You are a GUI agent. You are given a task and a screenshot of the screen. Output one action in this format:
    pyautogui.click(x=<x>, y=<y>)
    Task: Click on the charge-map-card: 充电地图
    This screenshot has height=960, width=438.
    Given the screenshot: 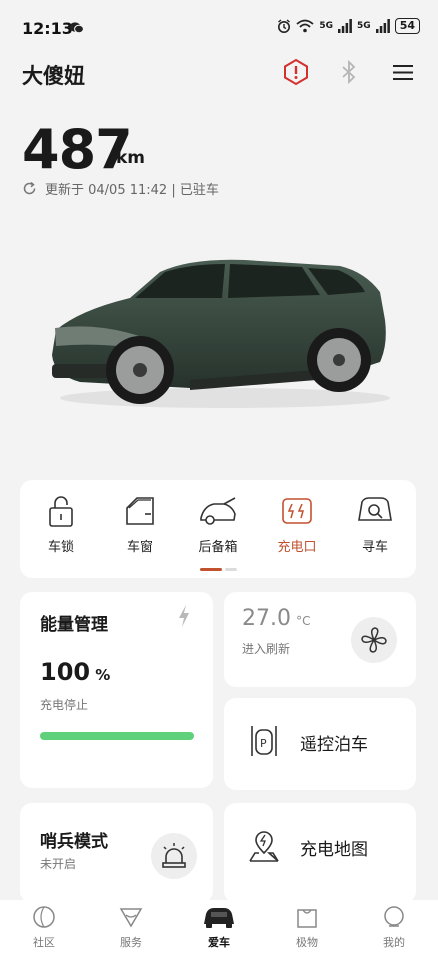 What is the action you would take?
    pyautogui.click(x=320, y=853)
    